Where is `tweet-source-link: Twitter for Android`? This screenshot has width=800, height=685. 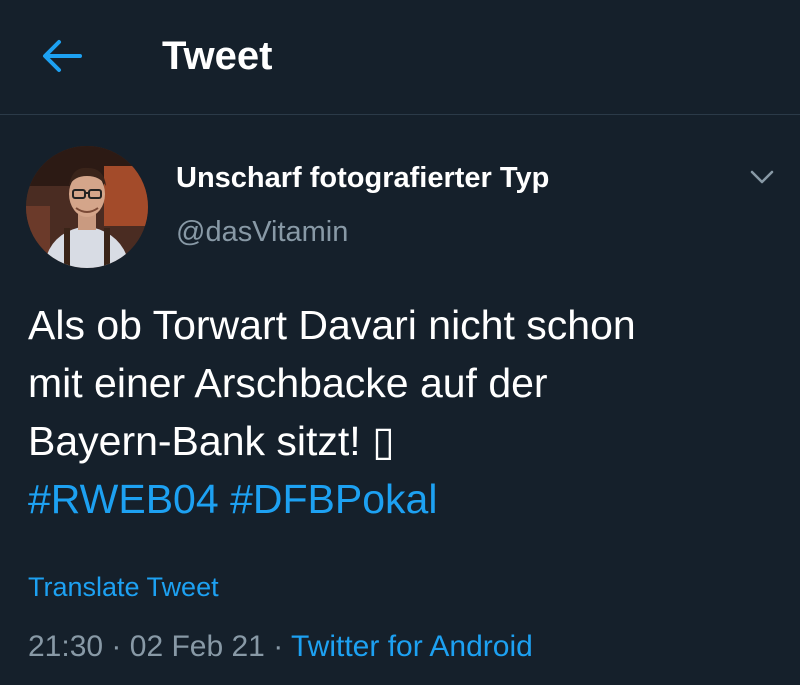 tweet-source-link: Twitter for Android is located at coordinates (412, 646).